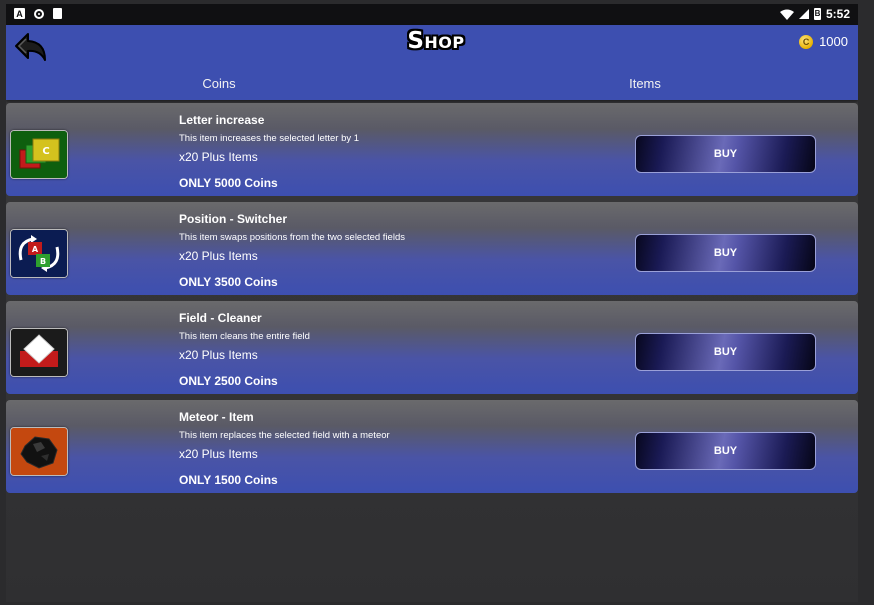 This screenshot has height=605, width=874. Describe the element at coordinates (222, 120) in the screenshot. I see `item-title: Letter increase` at that location.